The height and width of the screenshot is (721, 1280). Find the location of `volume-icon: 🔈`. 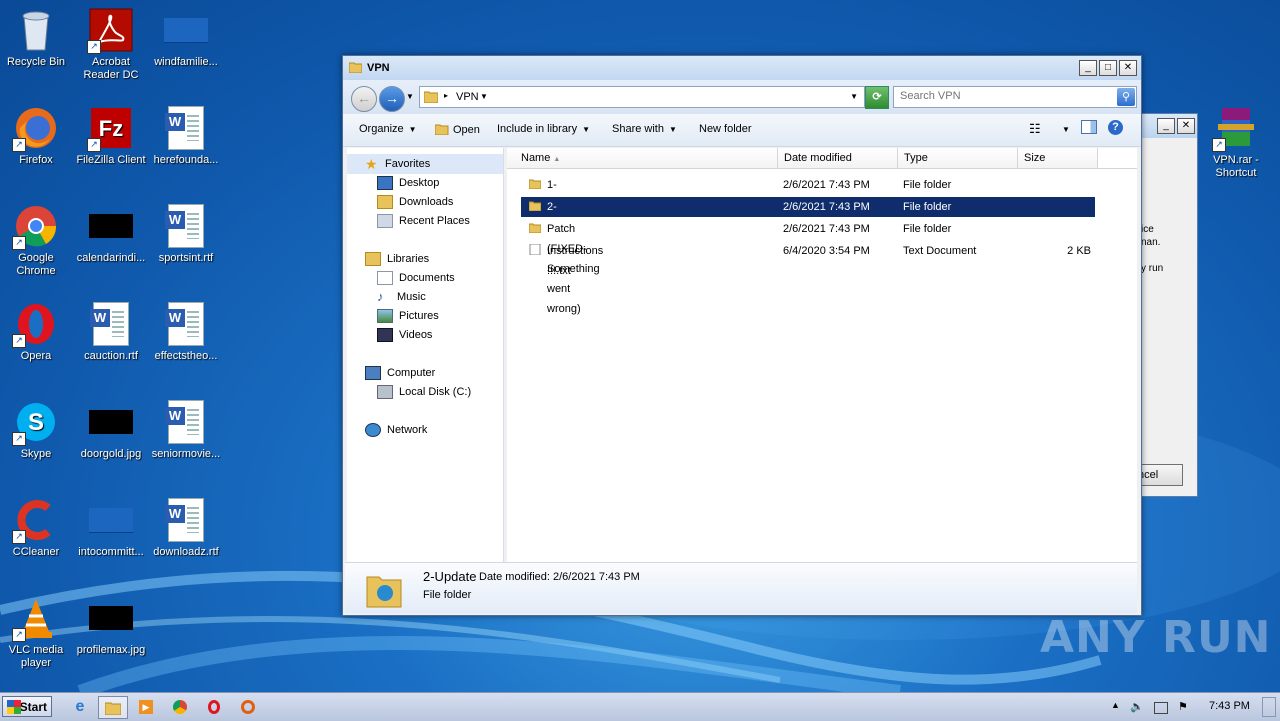

volume-icon: 🔈 is located at coordinates (1137, 706).